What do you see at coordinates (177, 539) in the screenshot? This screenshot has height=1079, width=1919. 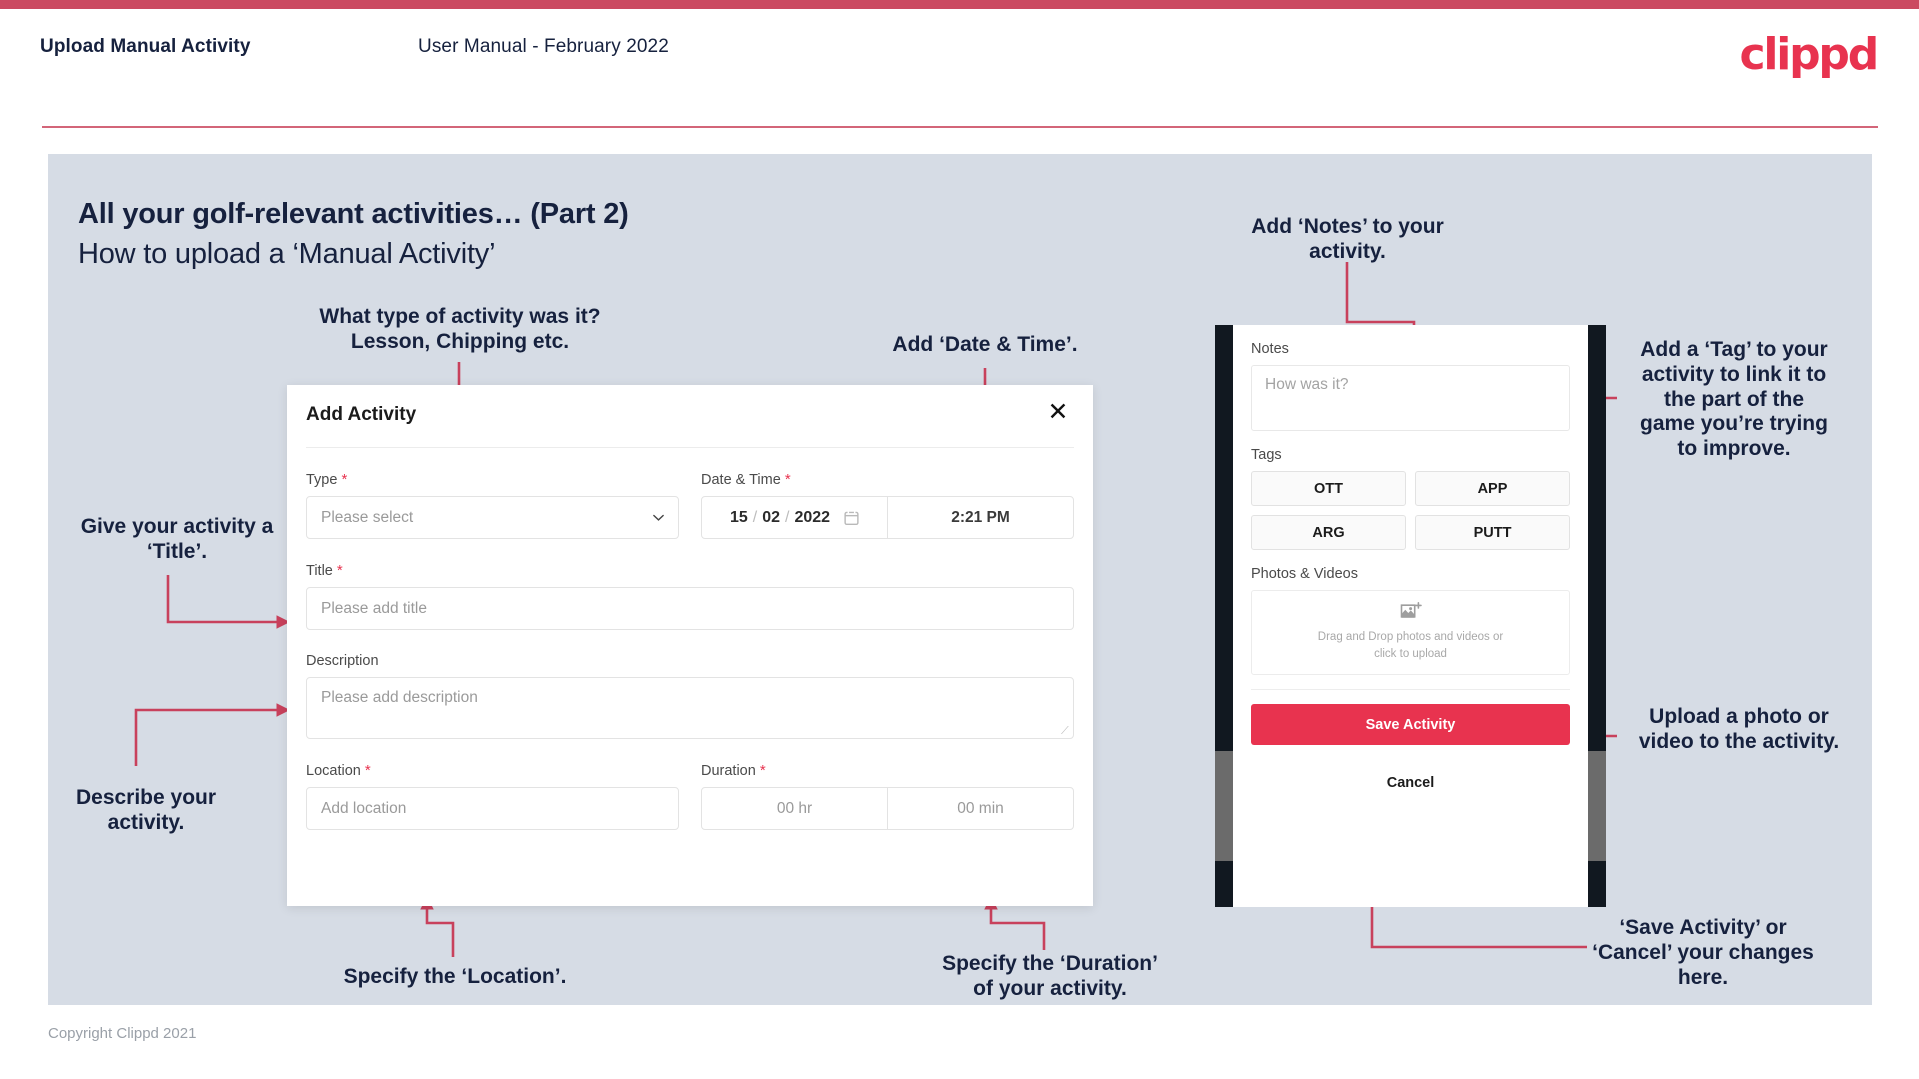 I see `annotation-title: Give your activity a ‘Title’.` at bounding box center [177, 539].